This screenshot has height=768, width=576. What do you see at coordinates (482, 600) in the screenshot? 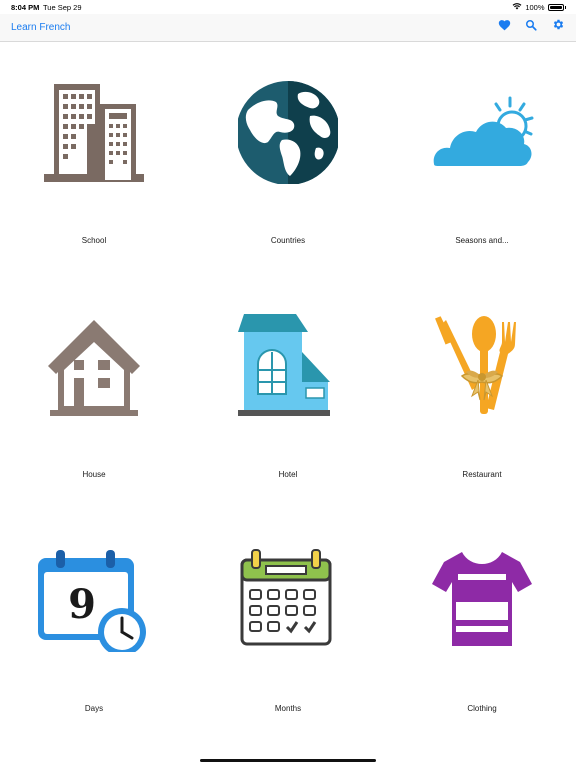
I see `tshirt-icon` at bounding box center [482, 600].